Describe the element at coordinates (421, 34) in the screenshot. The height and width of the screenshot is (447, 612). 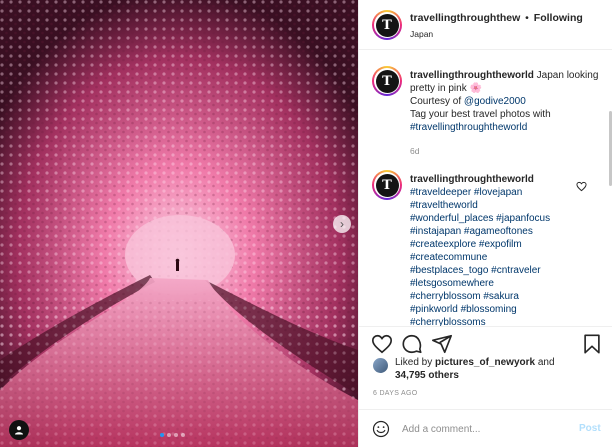
I see `location-link: Japan` at that location.